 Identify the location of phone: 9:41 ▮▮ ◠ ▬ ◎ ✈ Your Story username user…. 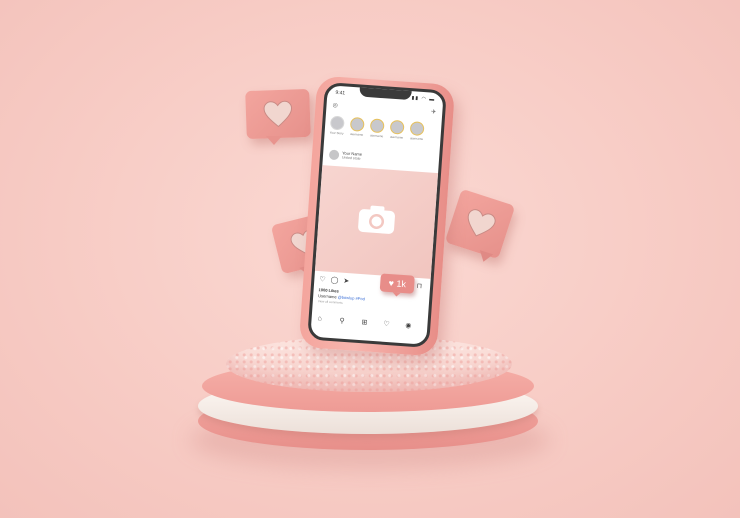
(377, 216).